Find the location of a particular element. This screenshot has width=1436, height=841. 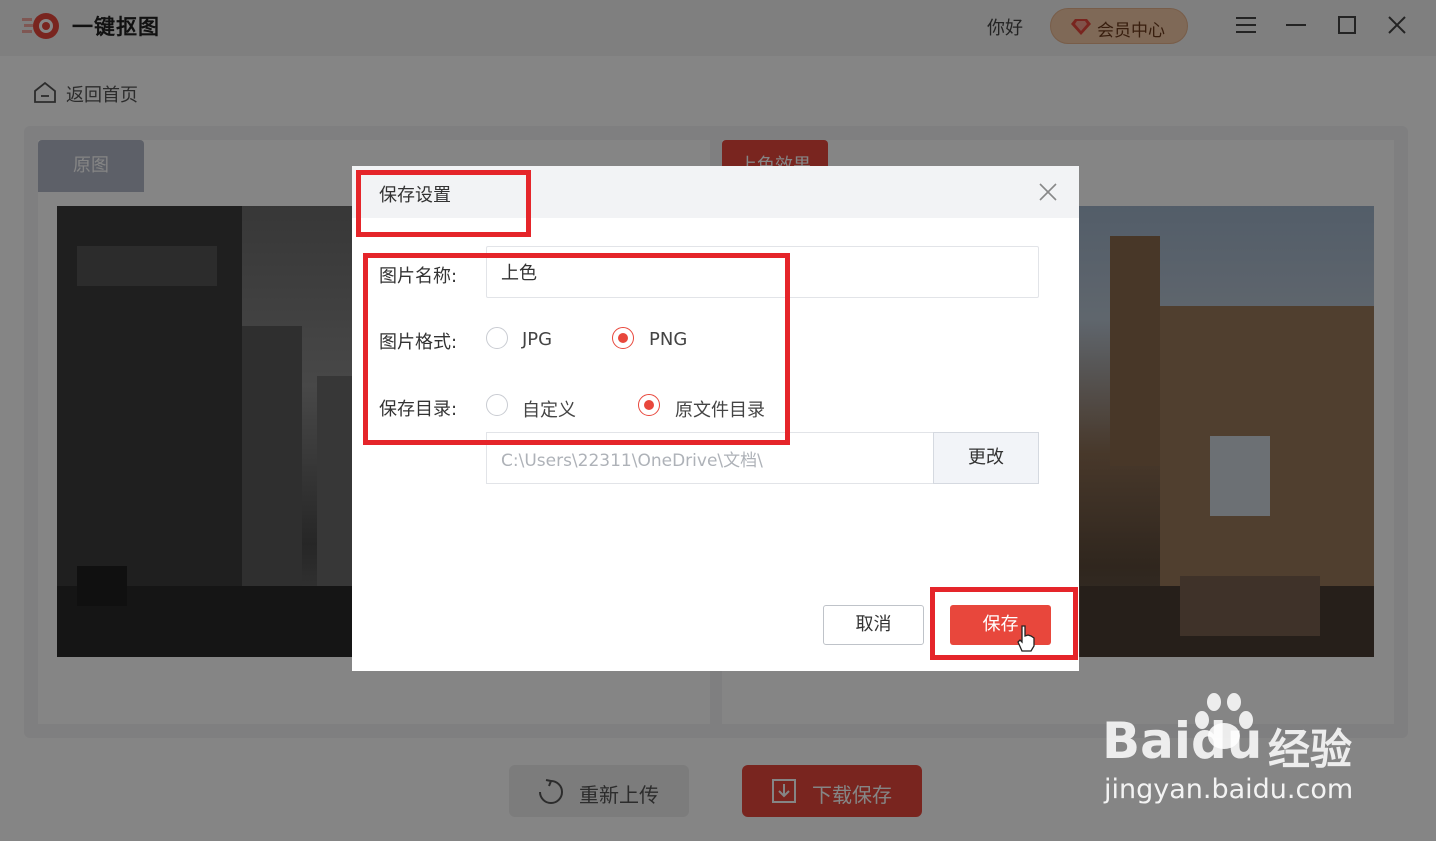

highlight-save-button is located at coordinates (1004, 623).